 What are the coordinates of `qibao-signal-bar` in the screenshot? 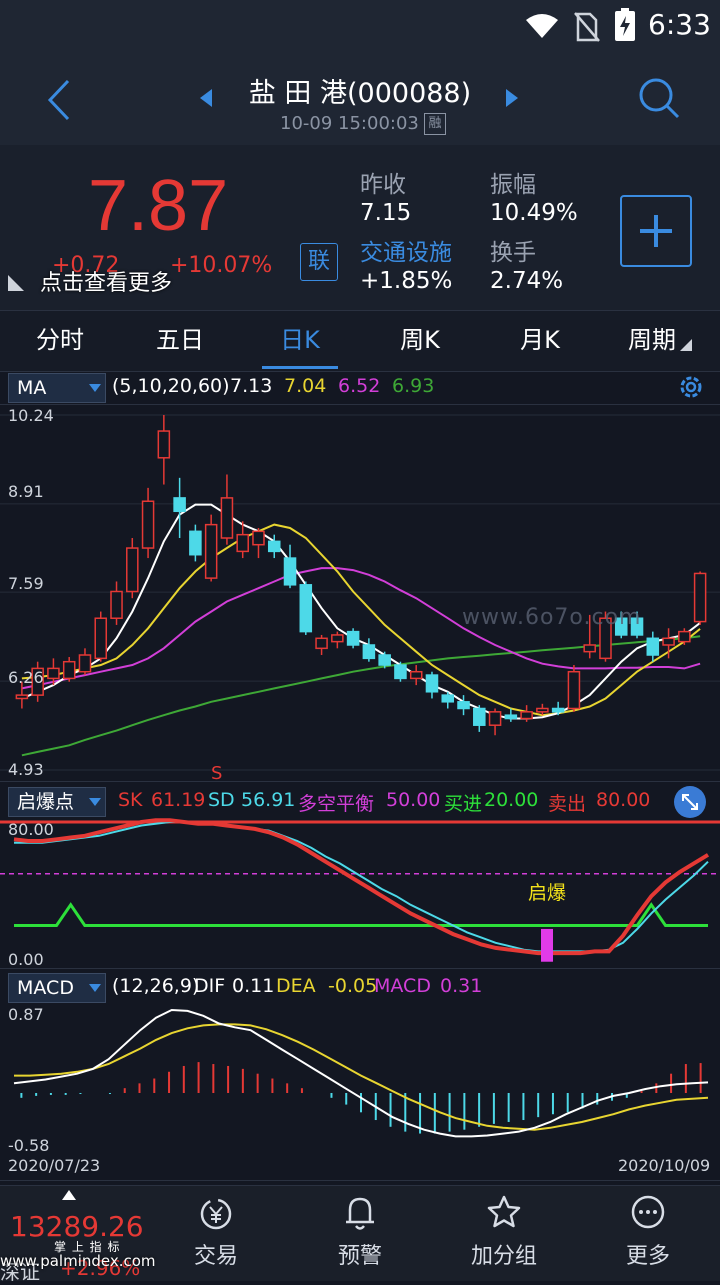 It's located at (547, 945).